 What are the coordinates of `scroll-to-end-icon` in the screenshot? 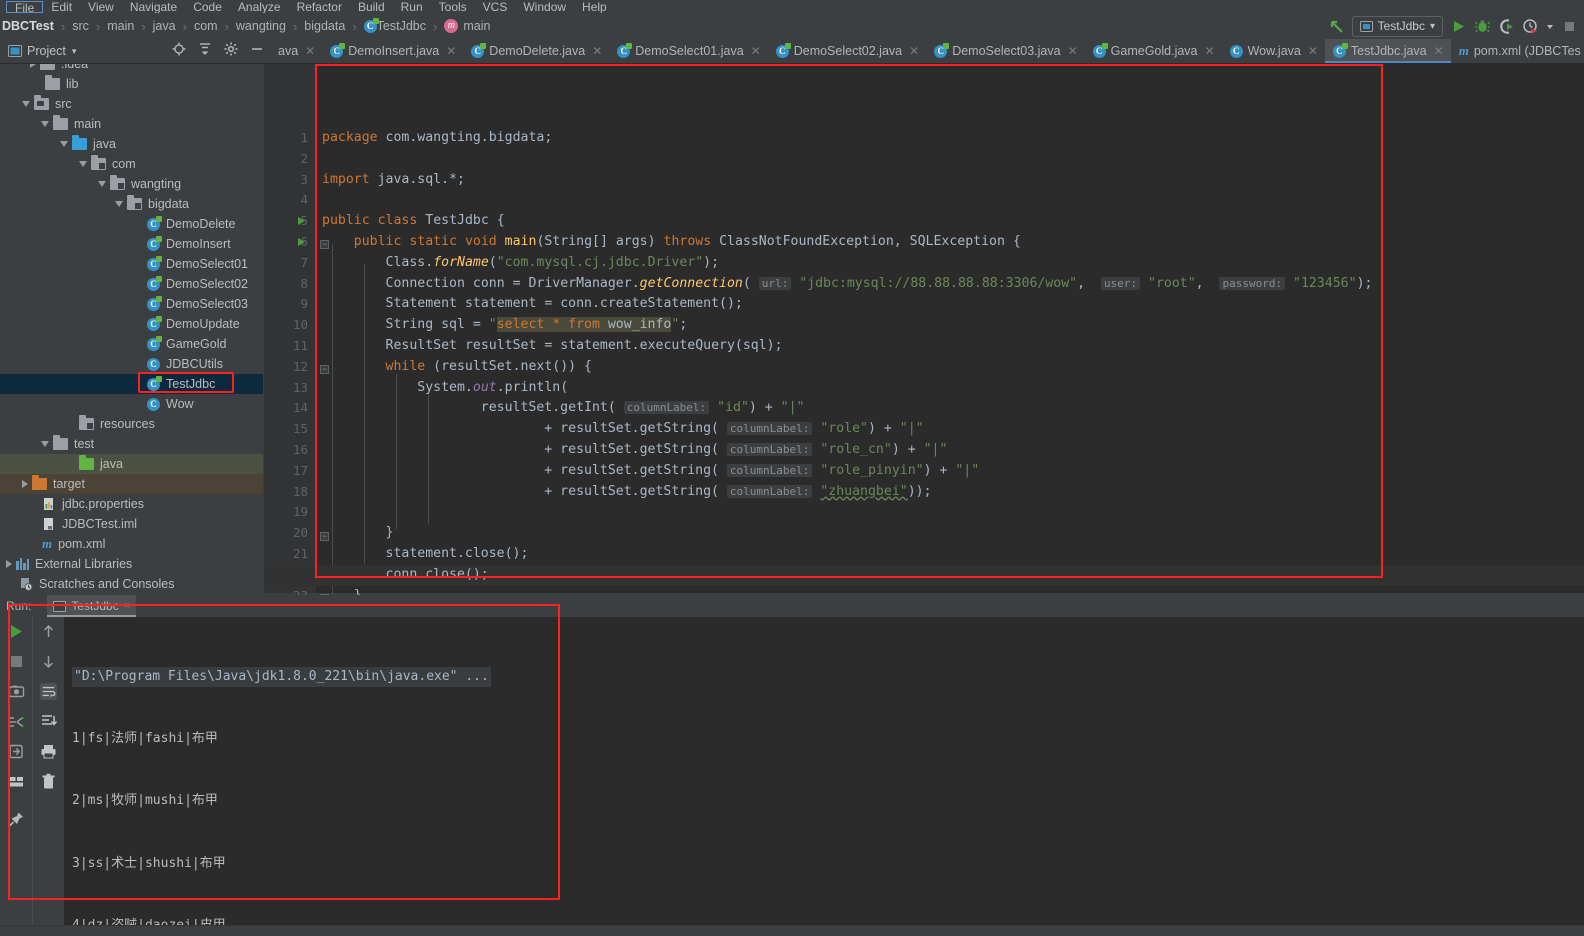 It's located at (49, 721).